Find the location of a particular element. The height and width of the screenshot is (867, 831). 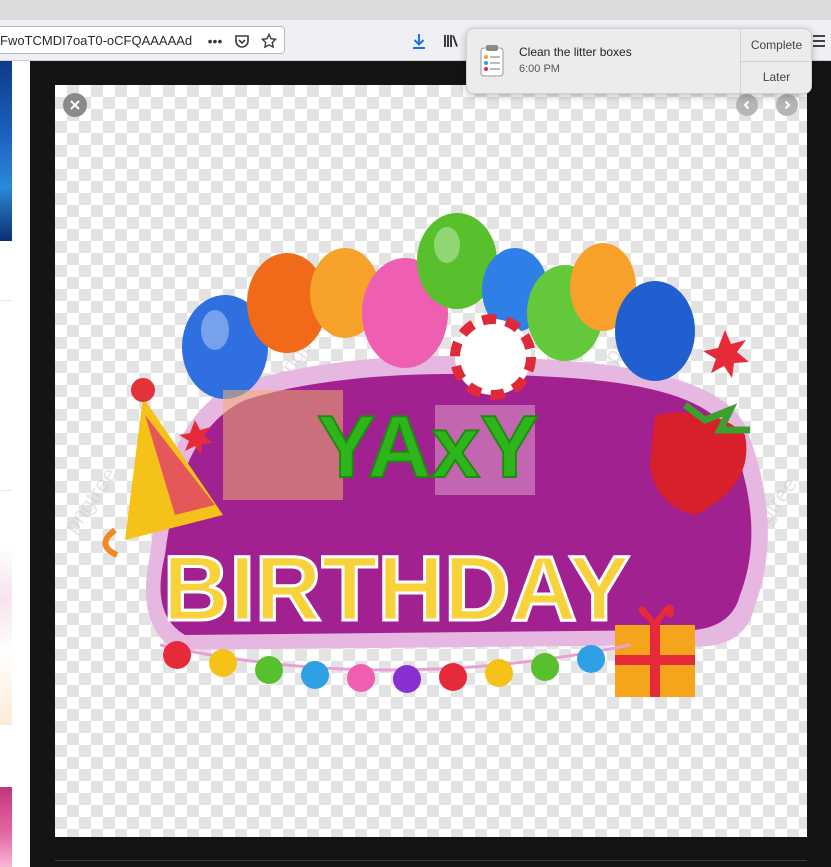

url-bar: FwoTCMDI7oaT0-oCFQAAAAAd ••• is located at coordinates (142, 40).